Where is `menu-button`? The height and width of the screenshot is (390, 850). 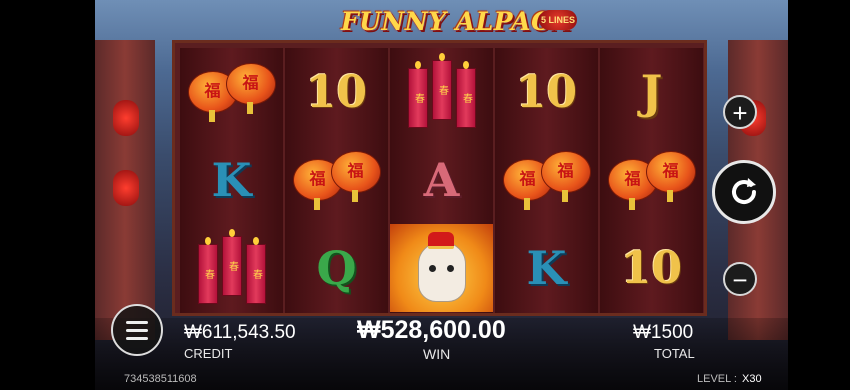
menu-button is located at coordinates (137, 330).